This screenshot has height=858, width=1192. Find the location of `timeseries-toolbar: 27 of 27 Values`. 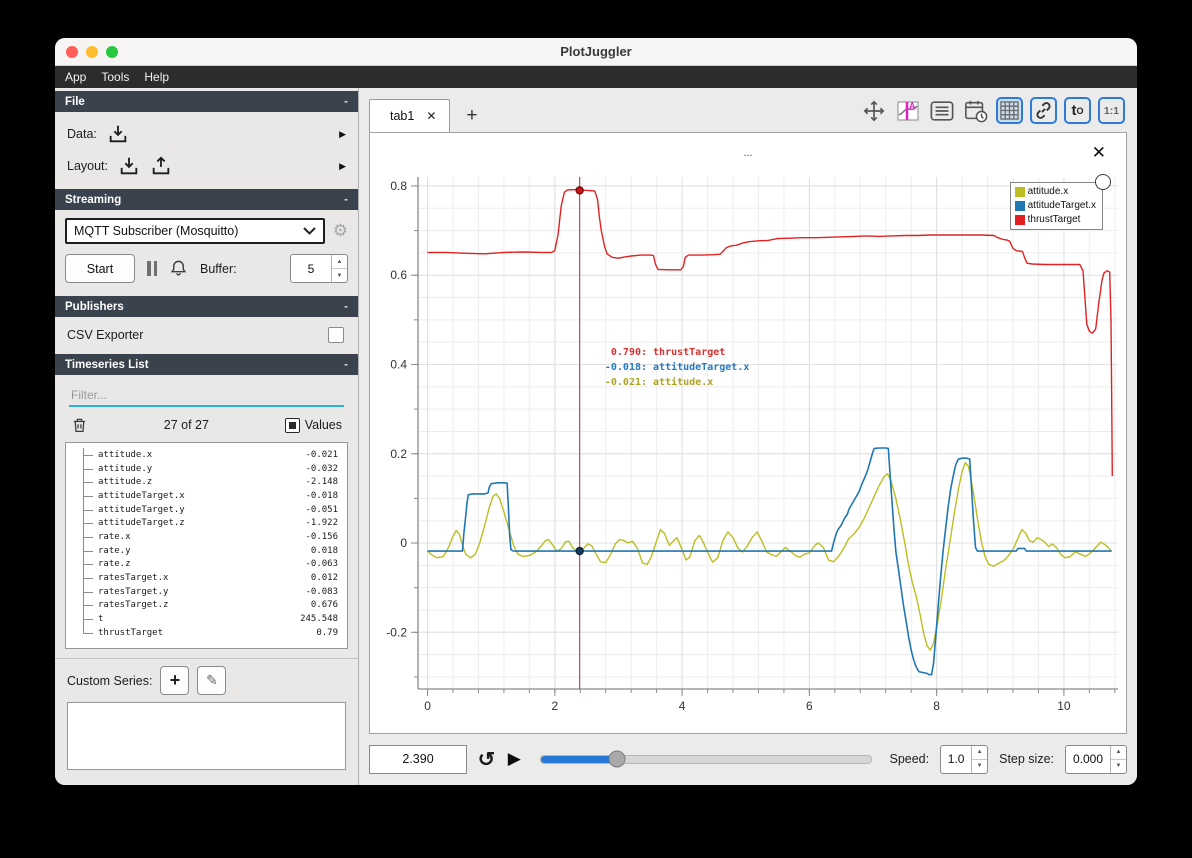

timeseries-toolbar: 27 of 27 Values is located at coordinates (206, 422).